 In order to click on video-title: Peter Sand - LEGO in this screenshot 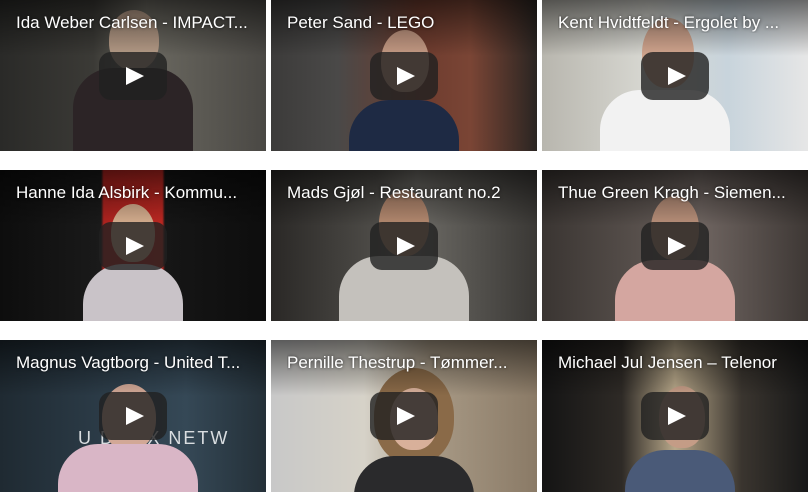, I will do `click(406, 23)`.